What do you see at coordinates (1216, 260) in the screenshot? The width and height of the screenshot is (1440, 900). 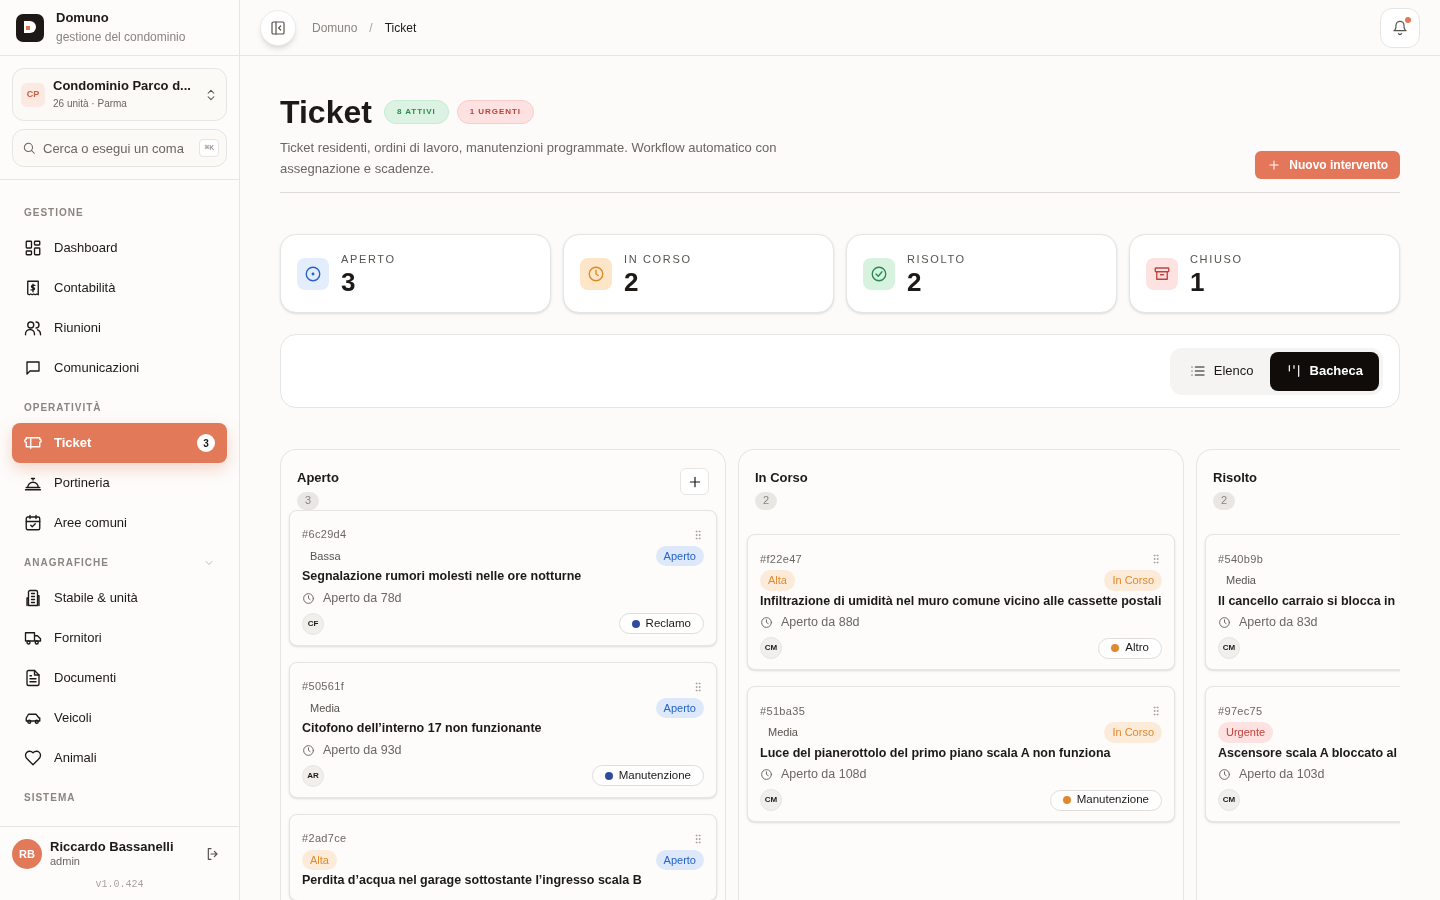 I see `stat-label: CHIUSO` at bounding box center [1216, 260].